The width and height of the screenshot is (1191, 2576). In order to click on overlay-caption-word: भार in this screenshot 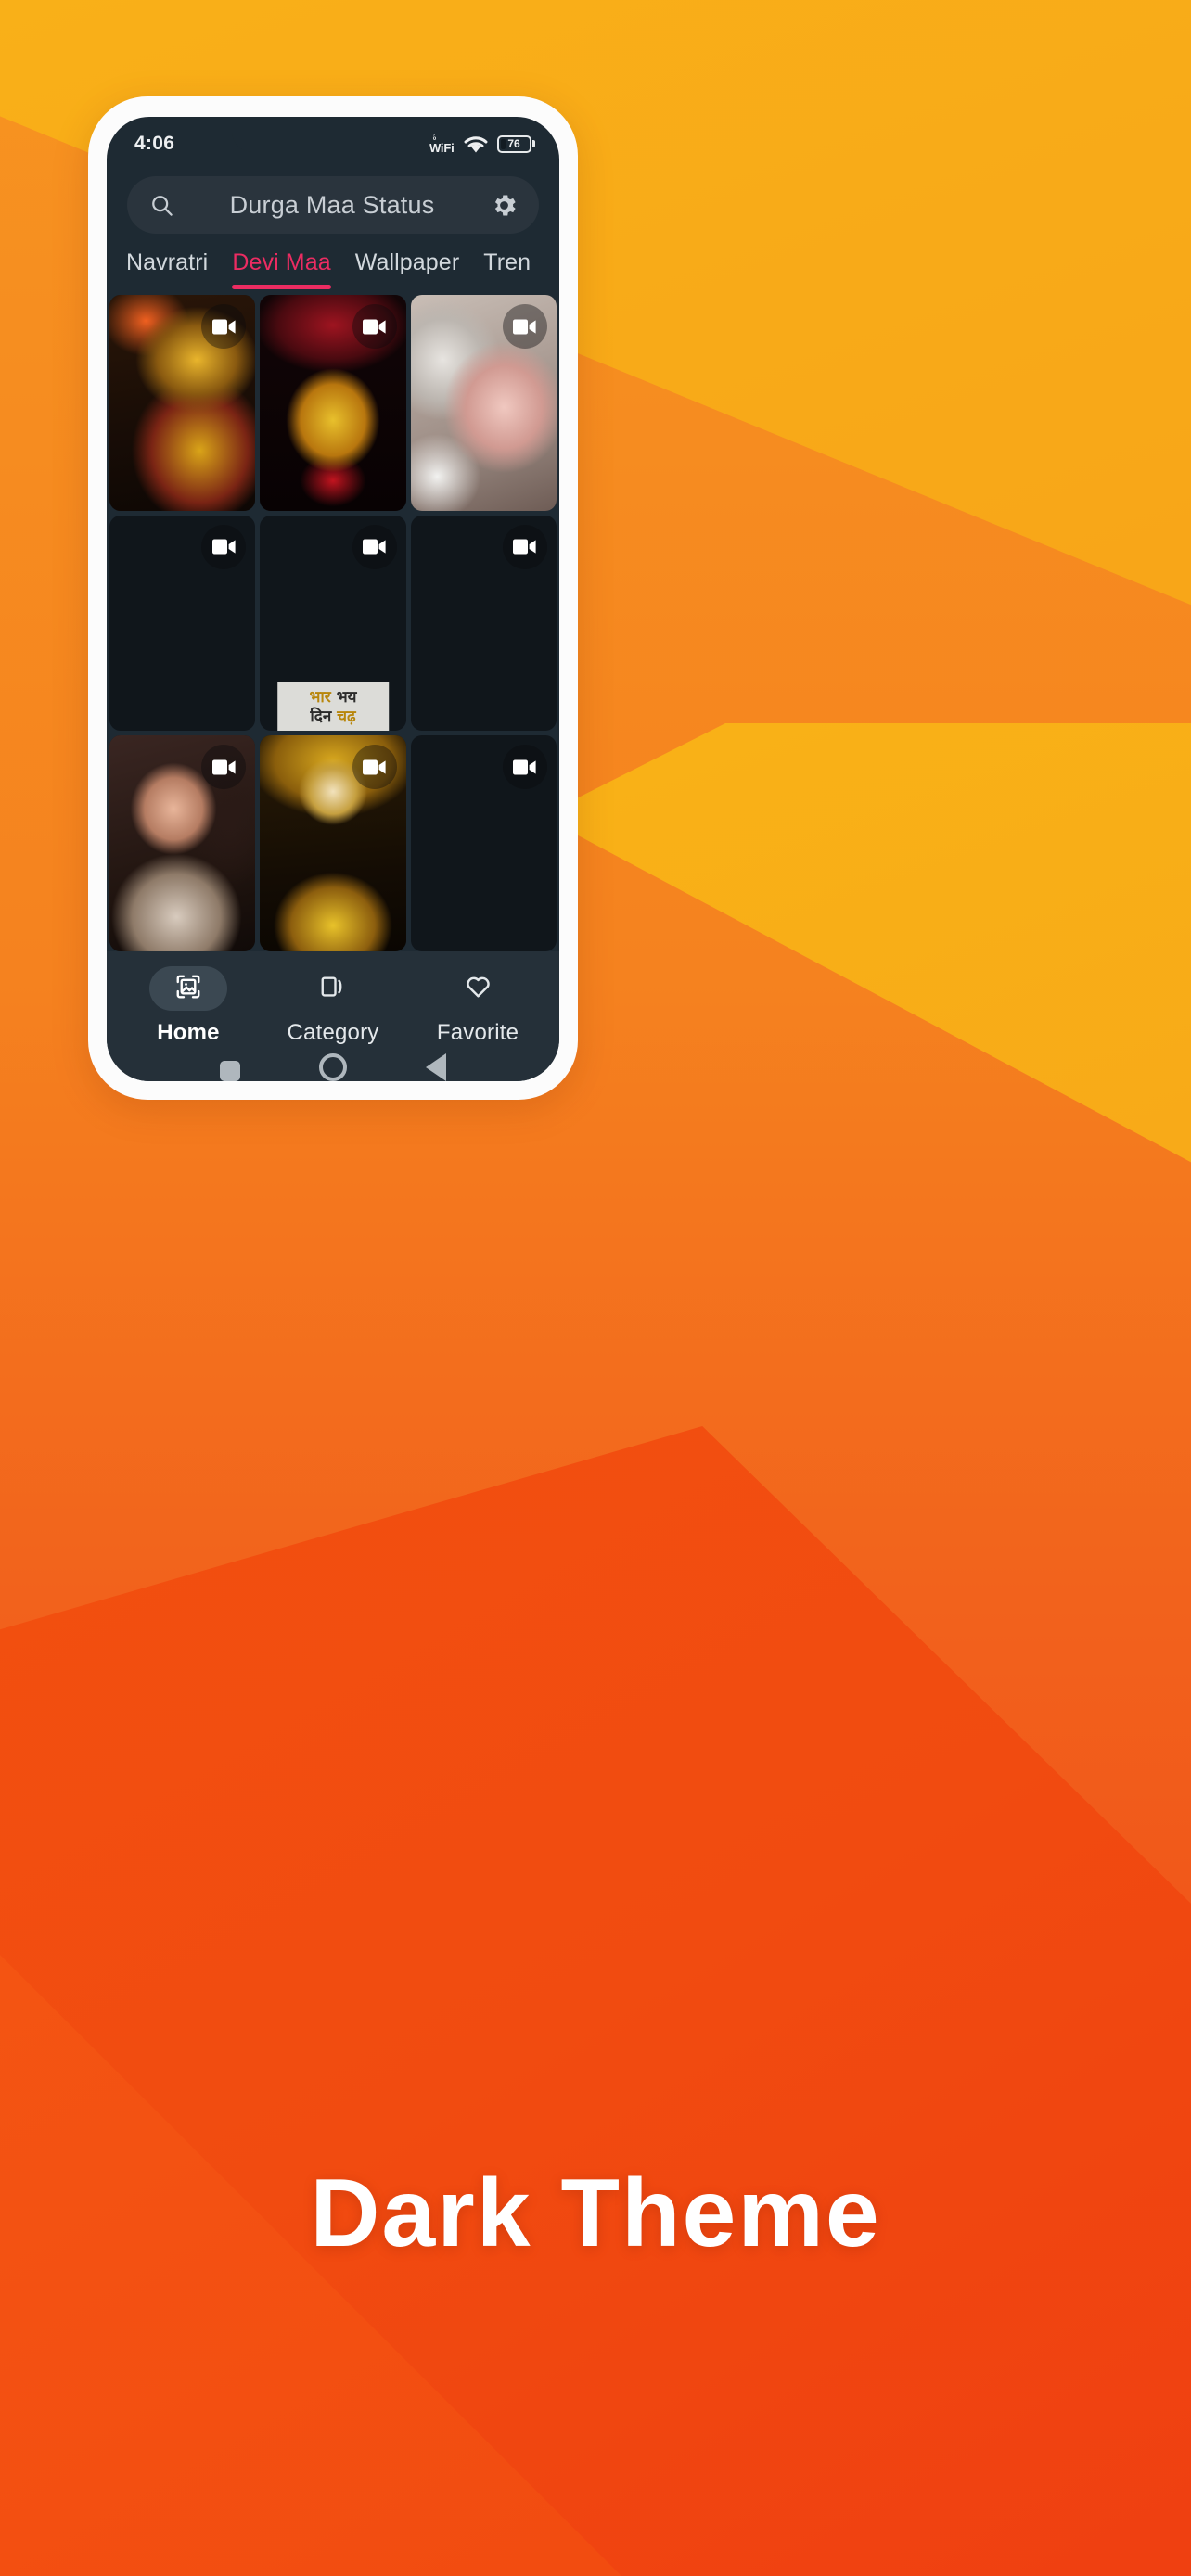, I will do `click(320, 697)`.